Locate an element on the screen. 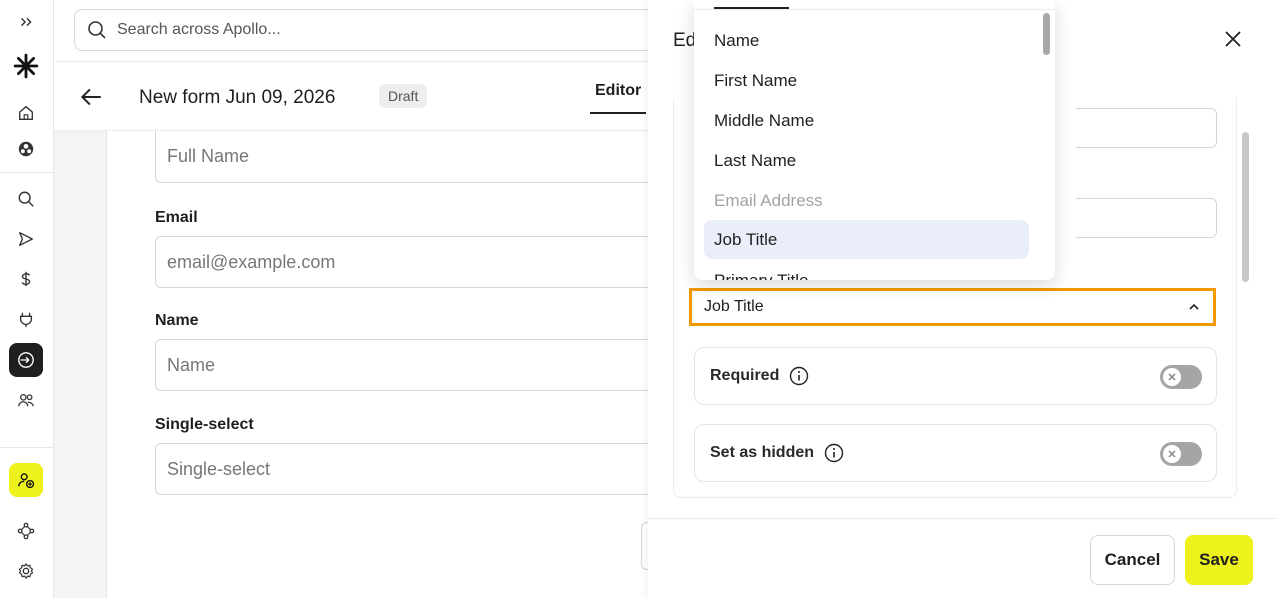 The width and height of the screenshot is (1277, 598). status-badge: Draft is located at coordinates (403, 96).